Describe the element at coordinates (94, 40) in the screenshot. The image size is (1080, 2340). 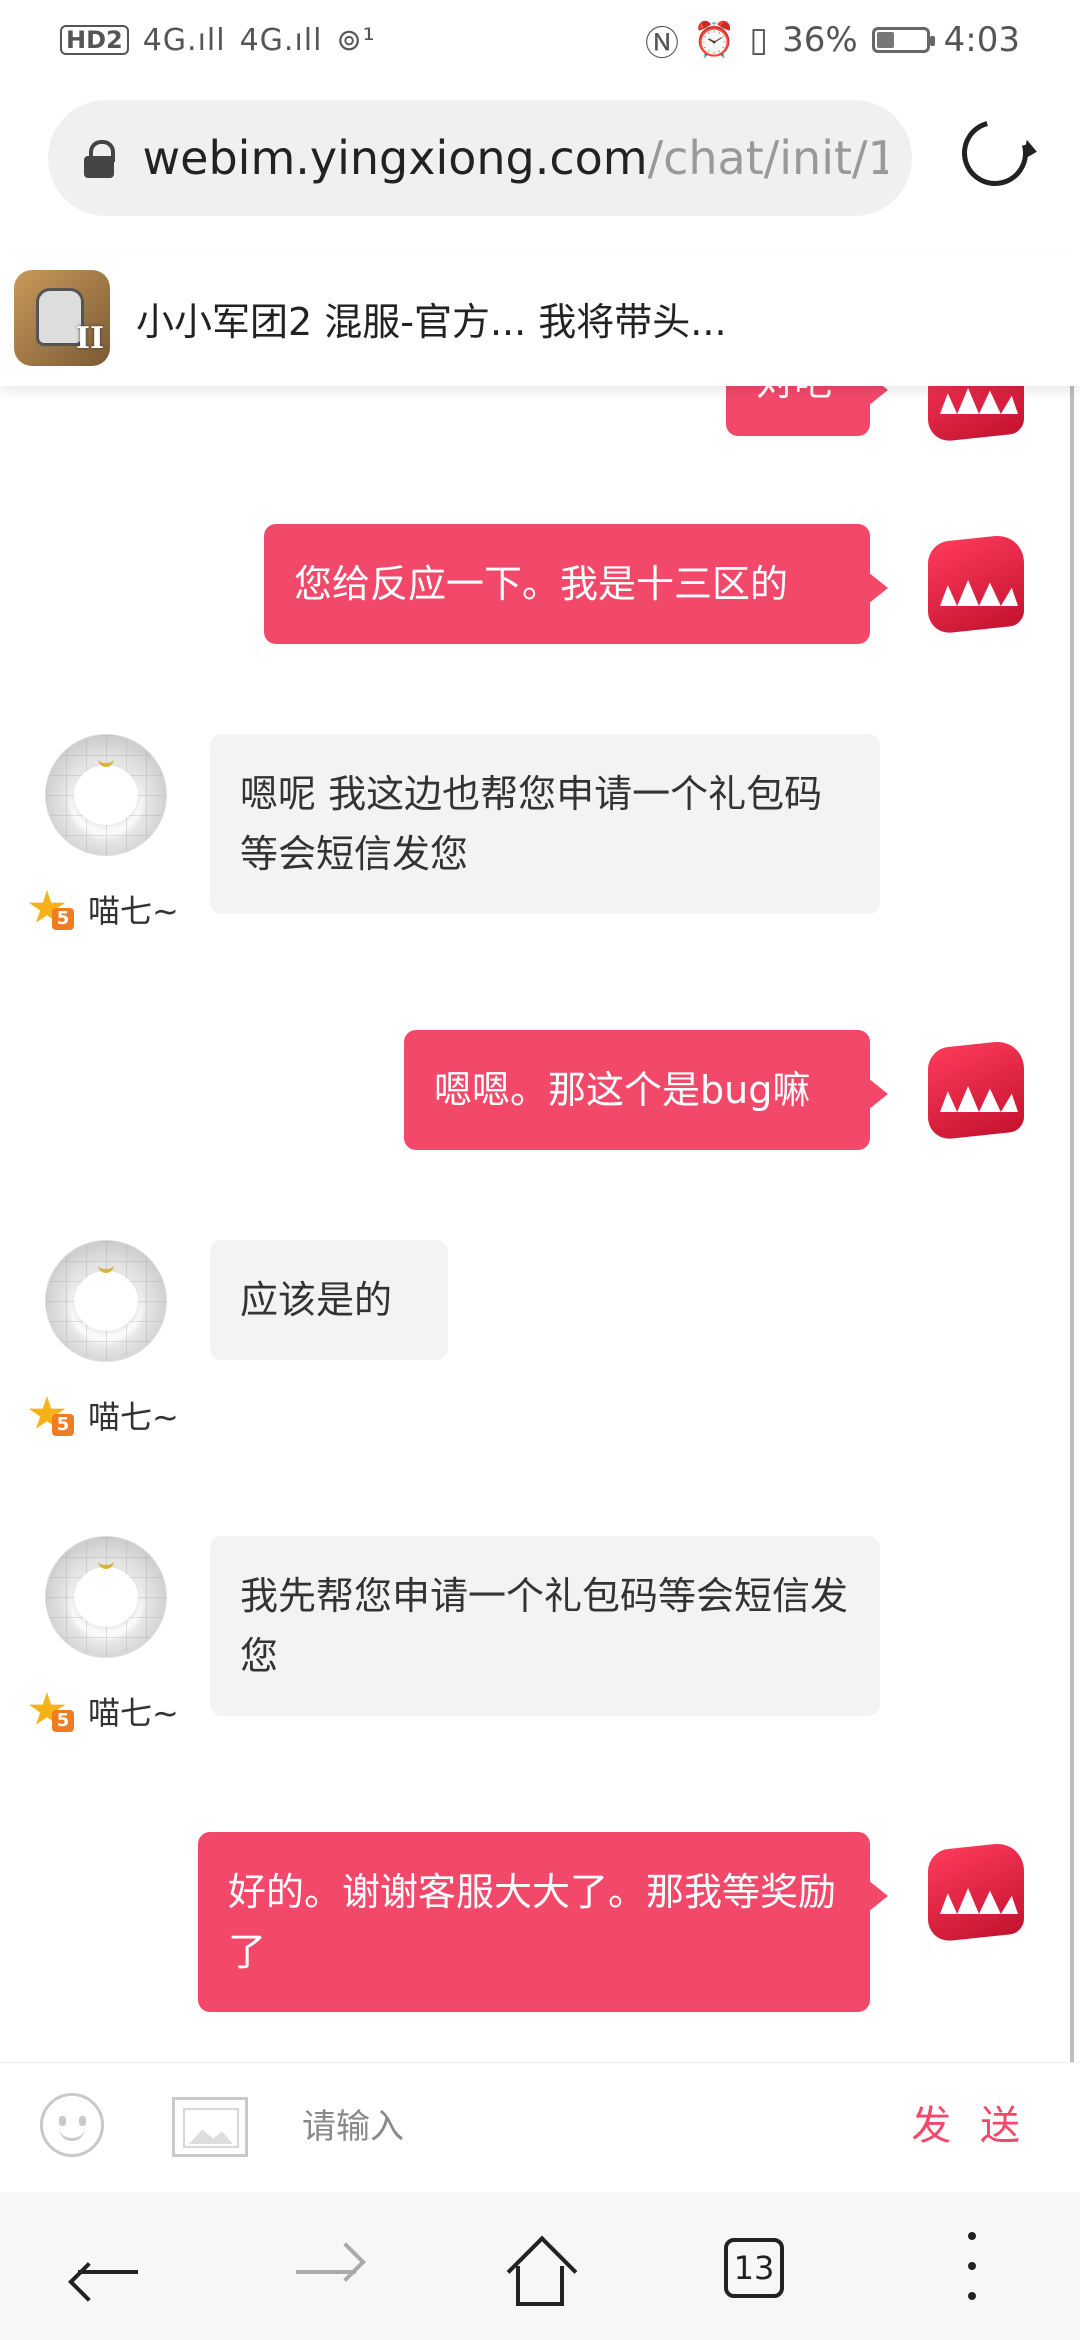
I see `hd-badge: HD2` at that location.